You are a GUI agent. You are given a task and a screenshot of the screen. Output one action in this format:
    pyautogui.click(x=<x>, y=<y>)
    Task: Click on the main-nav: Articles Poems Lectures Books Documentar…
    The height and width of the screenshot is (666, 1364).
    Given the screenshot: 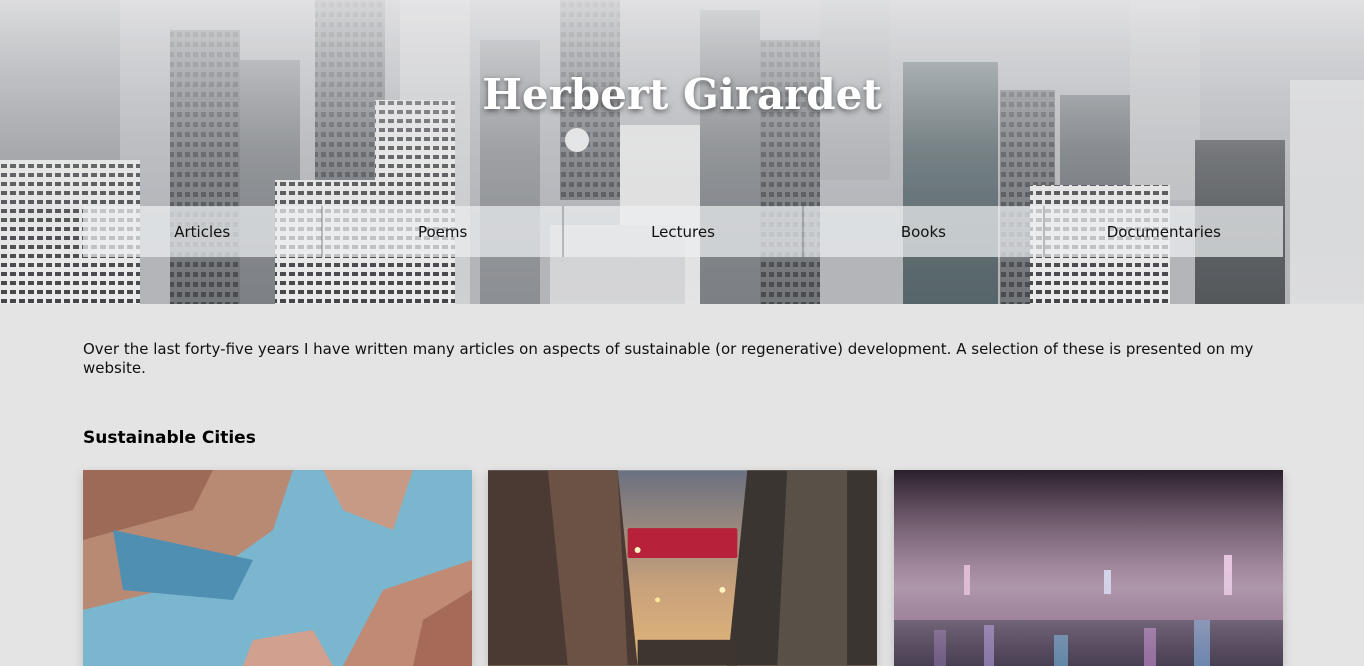 What is the action you would take?
    pyautogui.click(x=683, y=231)
    